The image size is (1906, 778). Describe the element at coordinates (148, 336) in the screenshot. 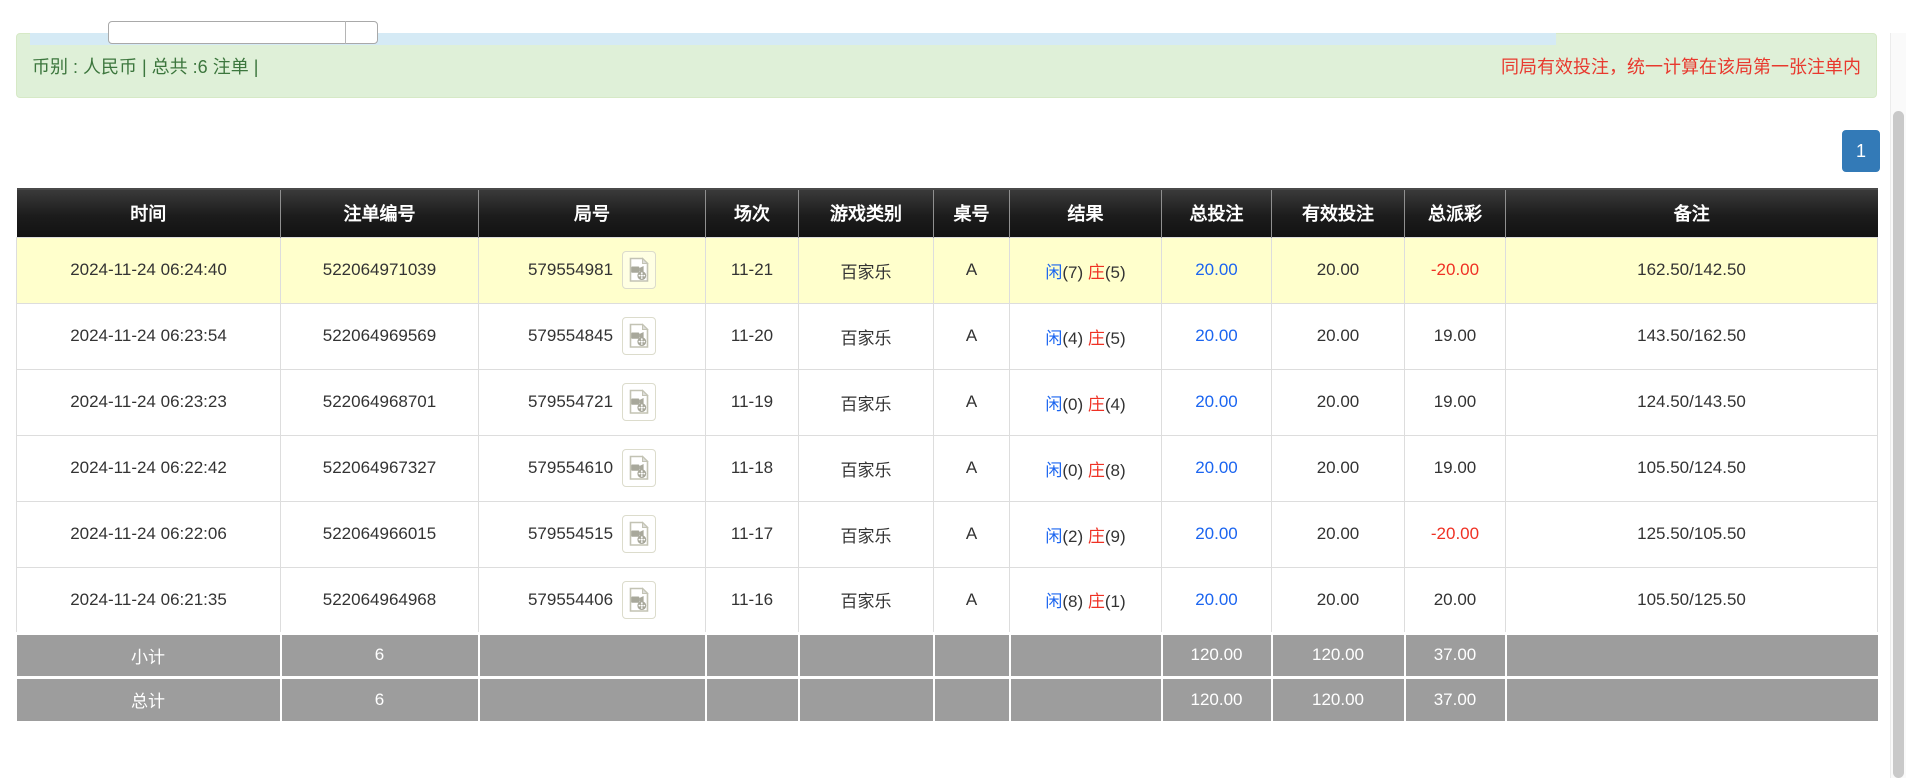

I see `cell-time: 2024-11-24 06:23:54` at that location.